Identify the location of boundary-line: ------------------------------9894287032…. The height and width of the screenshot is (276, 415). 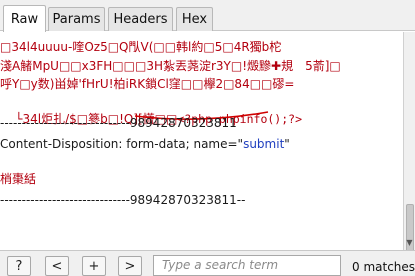
(118, 123).